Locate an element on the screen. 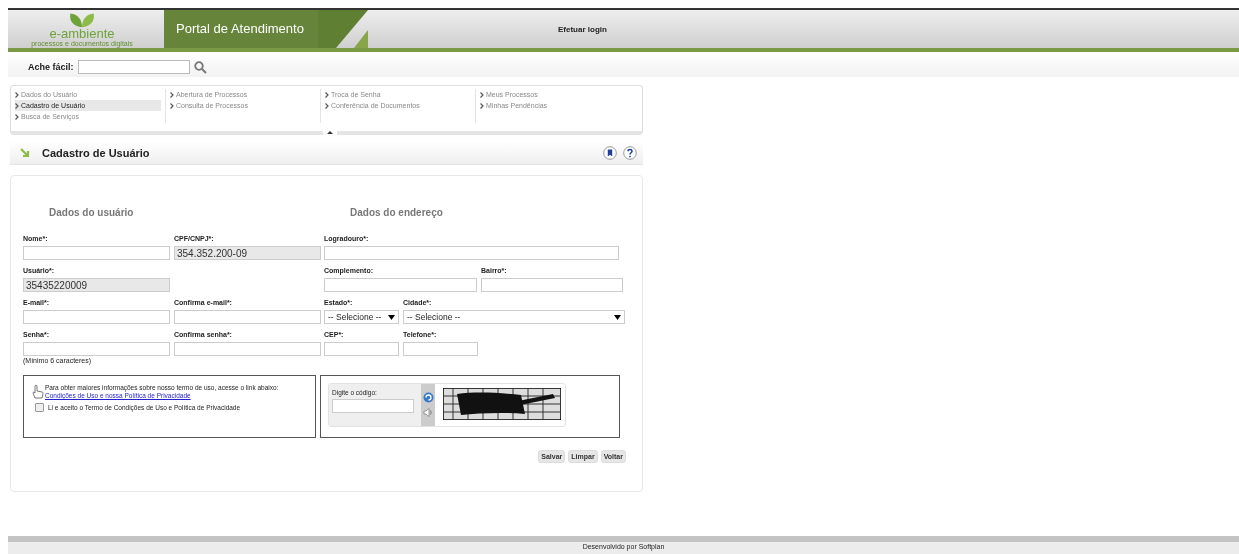  search-field is located at coordinates (133, 67).